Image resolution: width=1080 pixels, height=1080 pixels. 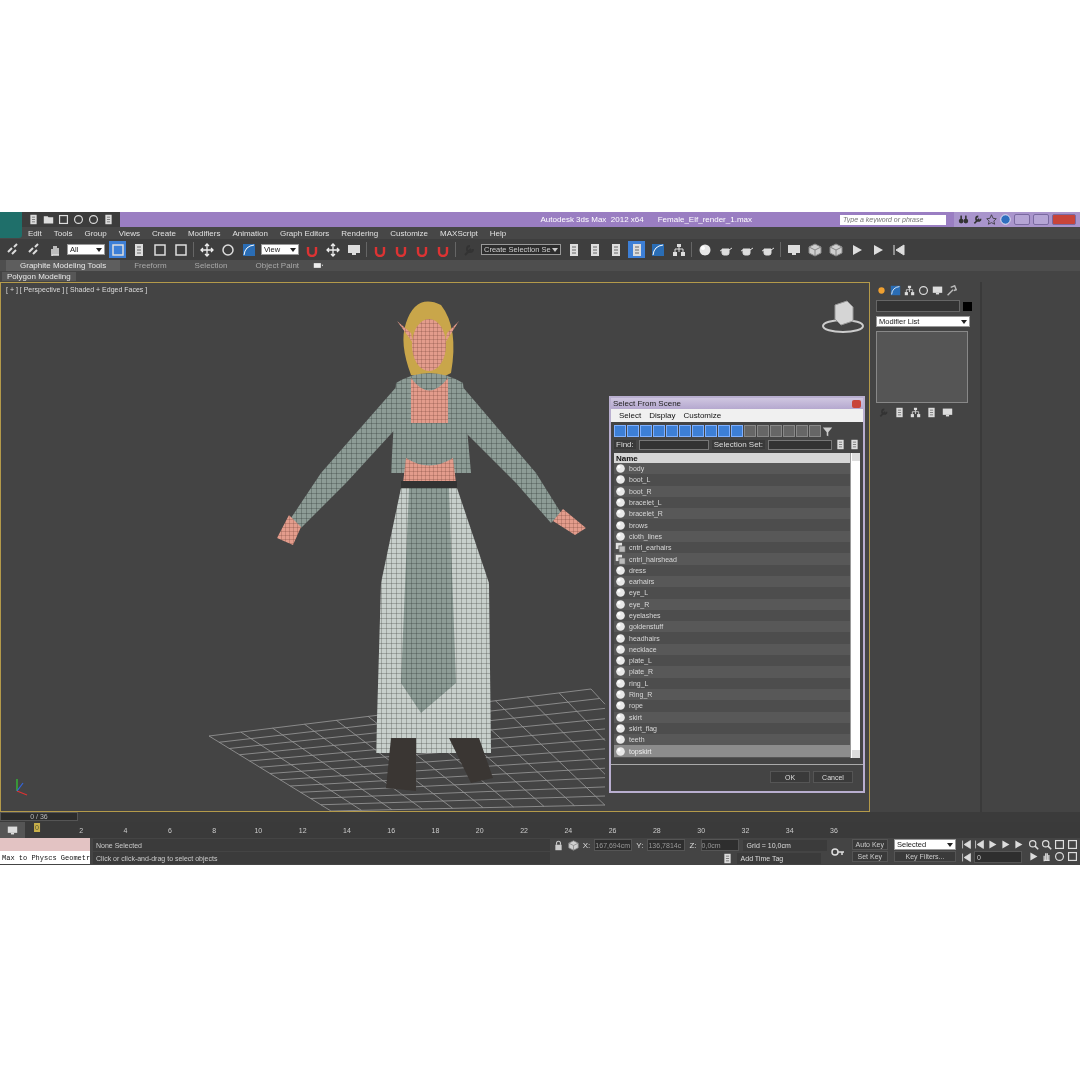 I want to click on file-name: Female_Elf_render_1.max, so click(x=704, y=219).